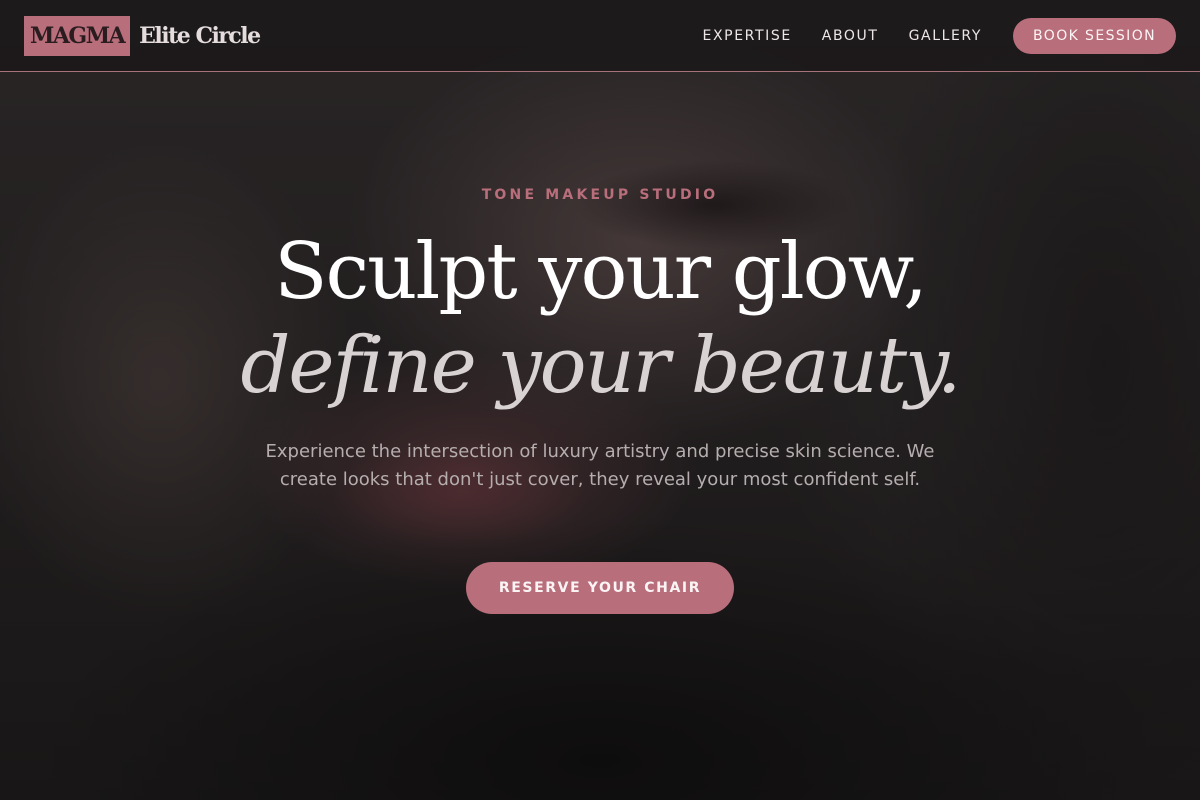  I want to click on hero-eyebrow: TONE MAKEUP STUDIO, so click(600, 195).